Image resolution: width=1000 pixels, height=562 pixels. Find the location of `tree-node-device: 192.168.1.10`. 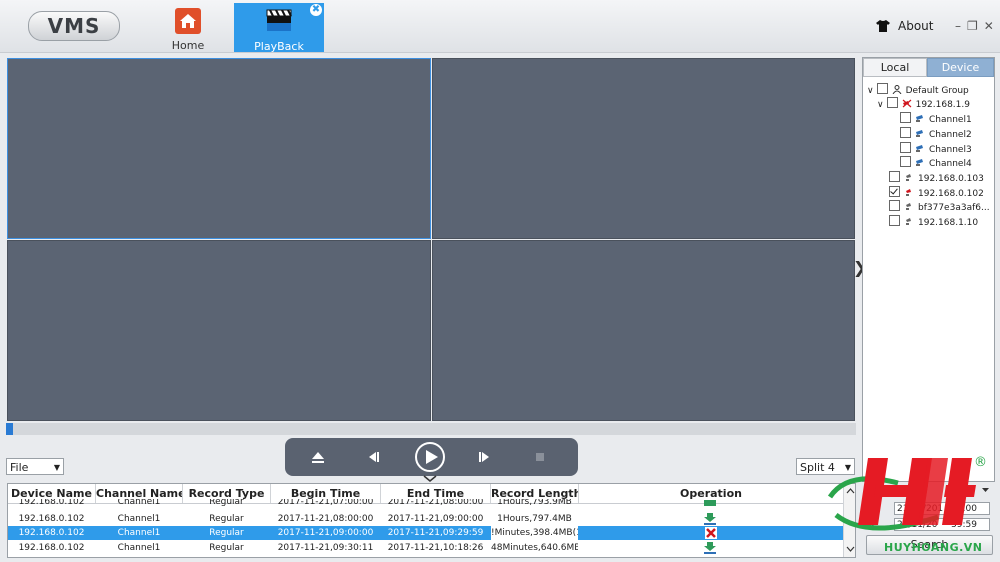

tree-node-device: 192.168.1.10 is located at coordinates (933, 222).